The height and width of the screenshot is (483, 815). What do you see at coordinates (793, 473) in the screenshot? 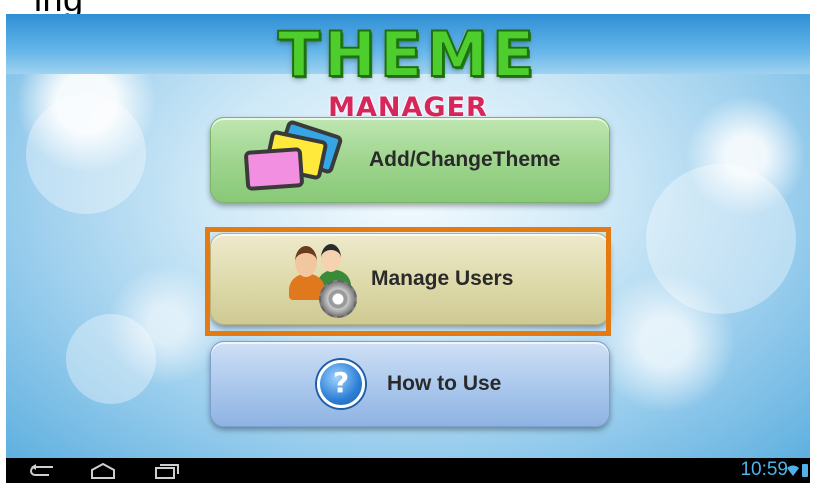
I see `wifi-icon` at bounding box center [793, 473].